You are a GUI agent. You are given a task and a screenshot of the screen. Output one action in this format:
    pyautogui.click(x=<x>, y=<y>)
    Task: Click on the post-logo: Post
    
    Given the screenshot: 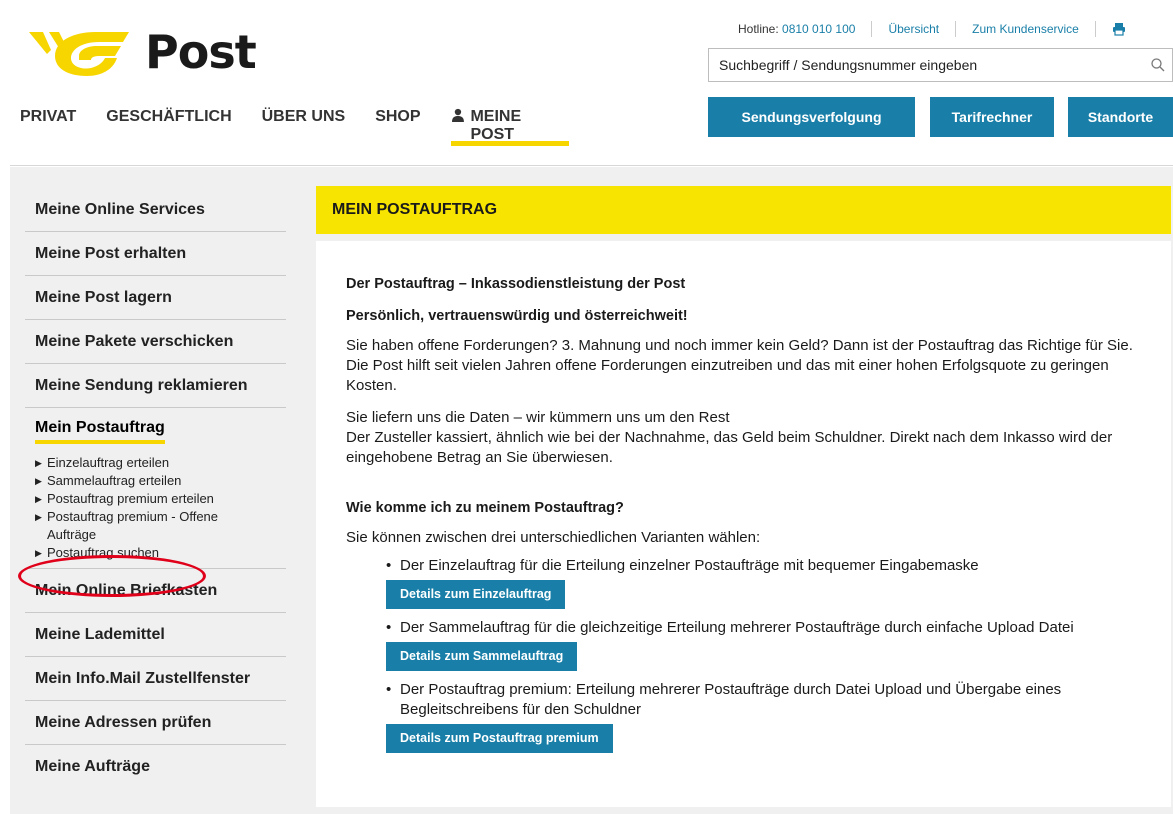 What is the action you would take?
    pyautogui.click(x=141, y=52)
    